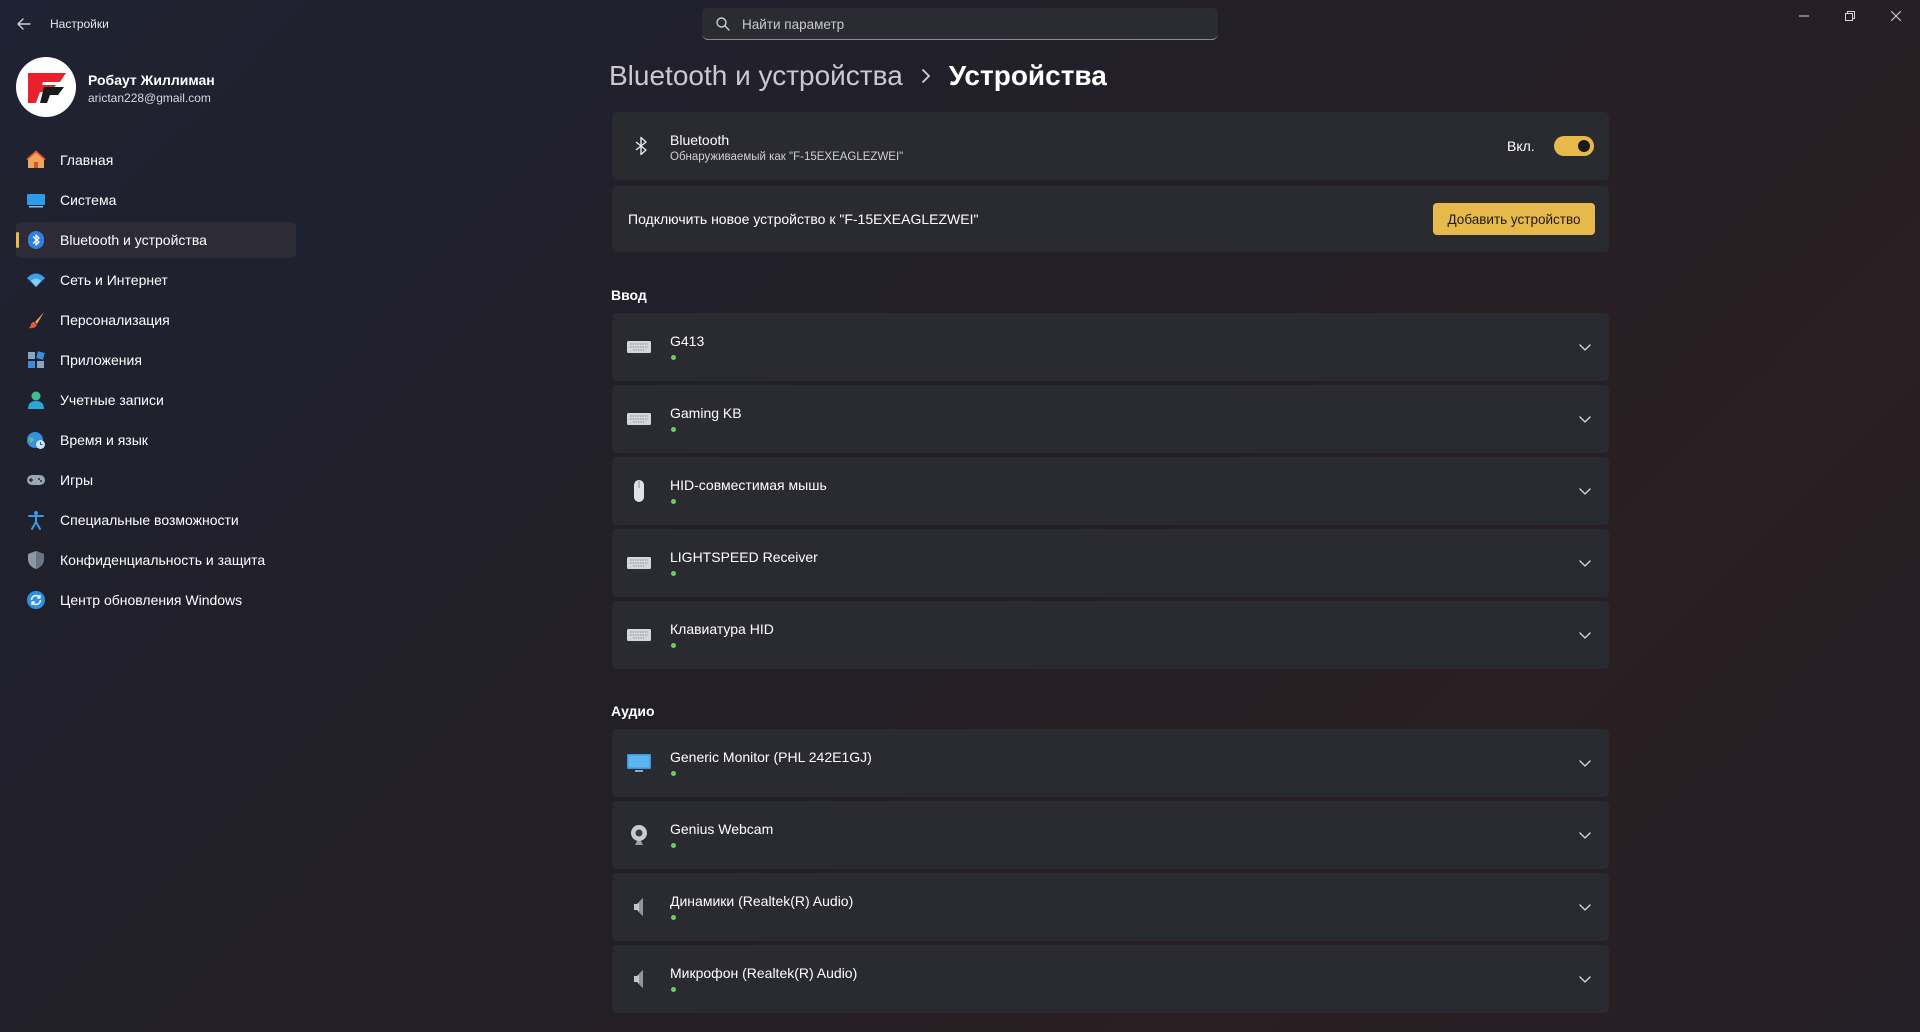 The width and height of the screenshot is (1920, 1032). I want to click on sidebar-item-system: Система, so click(156, 200).